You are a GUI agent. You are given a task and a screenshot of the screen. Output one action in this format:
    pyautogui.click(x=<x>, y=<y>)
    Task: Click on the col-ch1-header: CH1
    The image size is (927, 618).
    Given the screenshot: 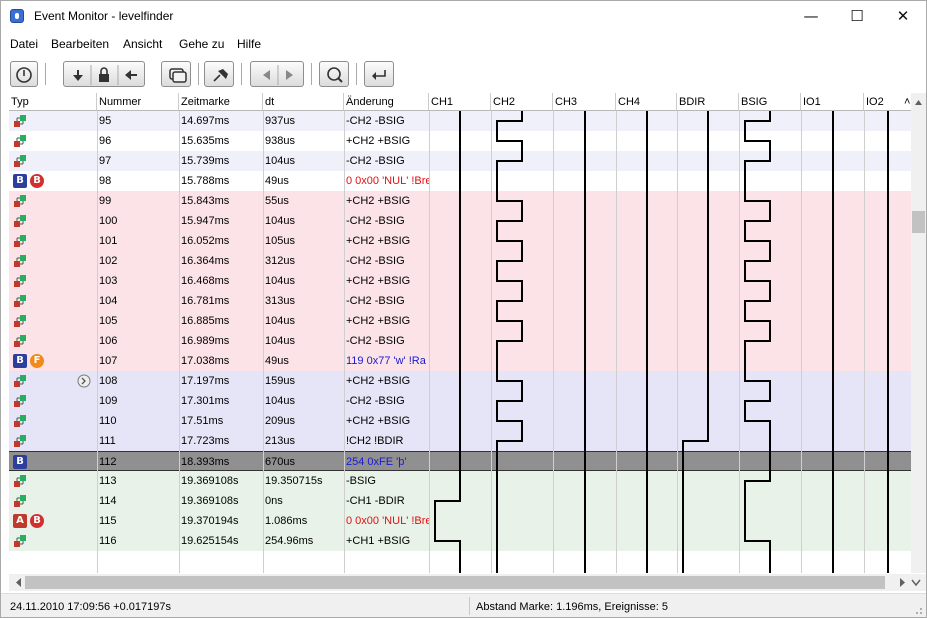 What is the action you would take?
    pyautogui.click(x=460, y=102)
    